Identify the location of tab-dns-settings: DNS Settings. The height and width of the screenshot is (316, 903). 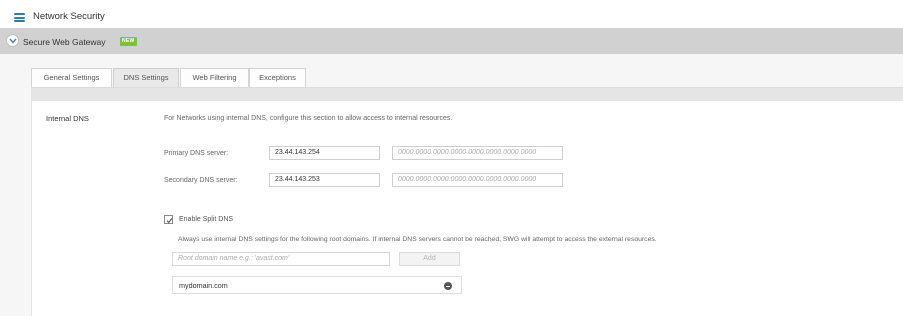
(146, 77).